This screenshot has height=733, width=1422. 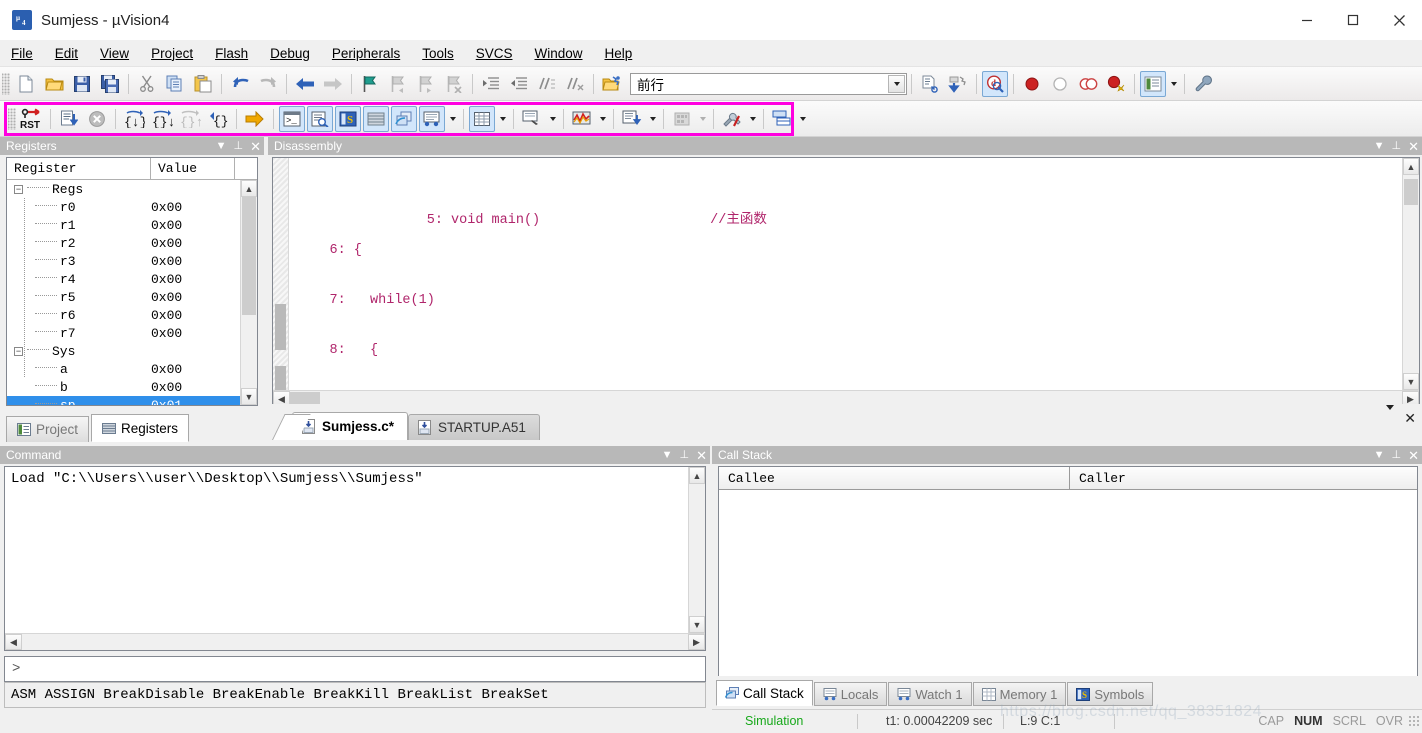 I want to click on code-line: 6: {, so click(x=845, y=251).